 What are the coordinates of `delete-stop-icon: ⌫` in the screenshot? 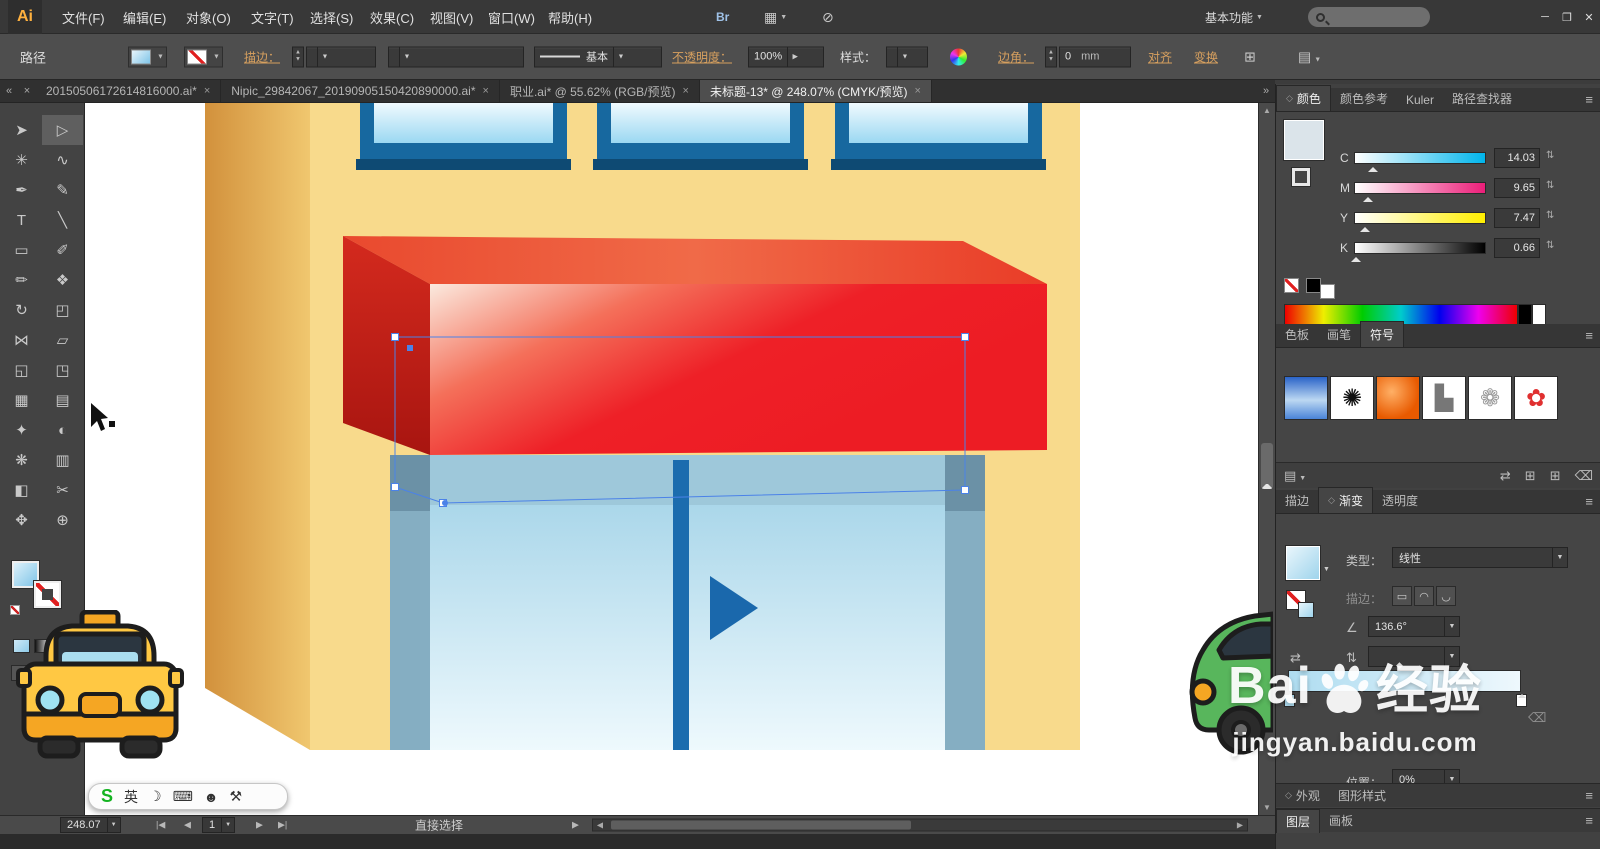 It's located at (1537, 718).